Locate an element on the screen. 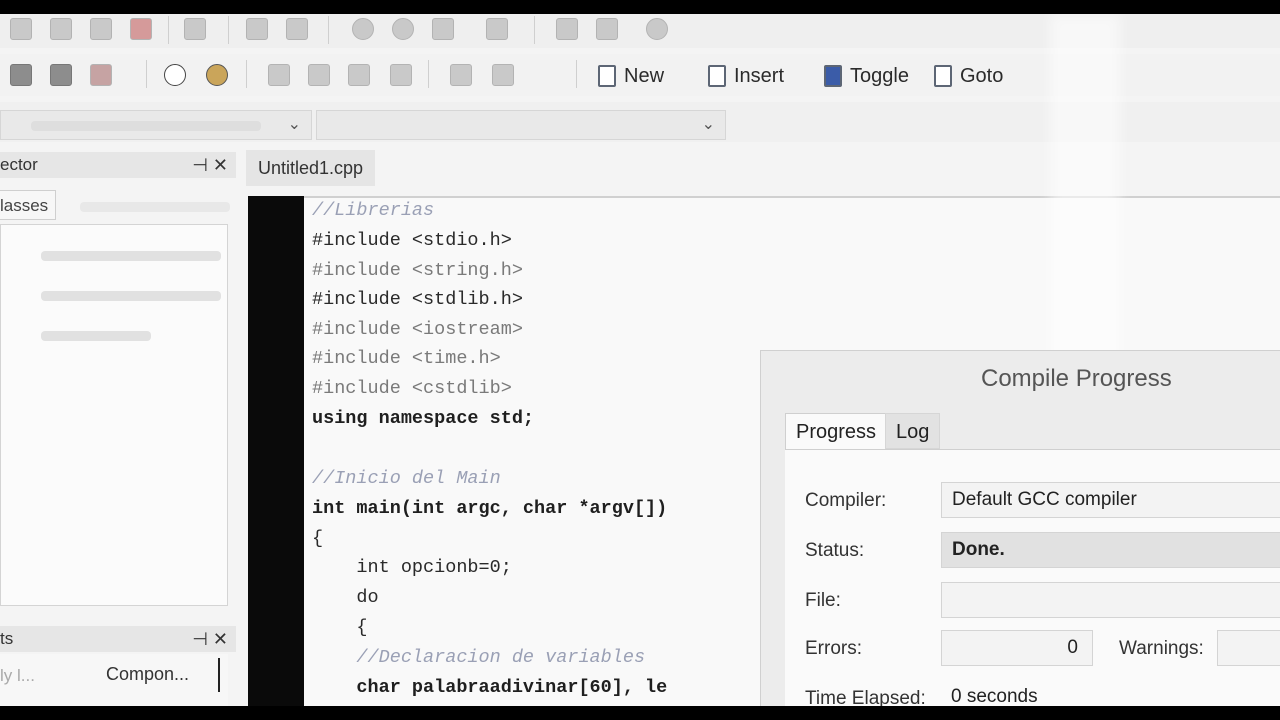 The height and width of the screenshot is (720, 1280). new-button: New is located at coordinates (631, 76).